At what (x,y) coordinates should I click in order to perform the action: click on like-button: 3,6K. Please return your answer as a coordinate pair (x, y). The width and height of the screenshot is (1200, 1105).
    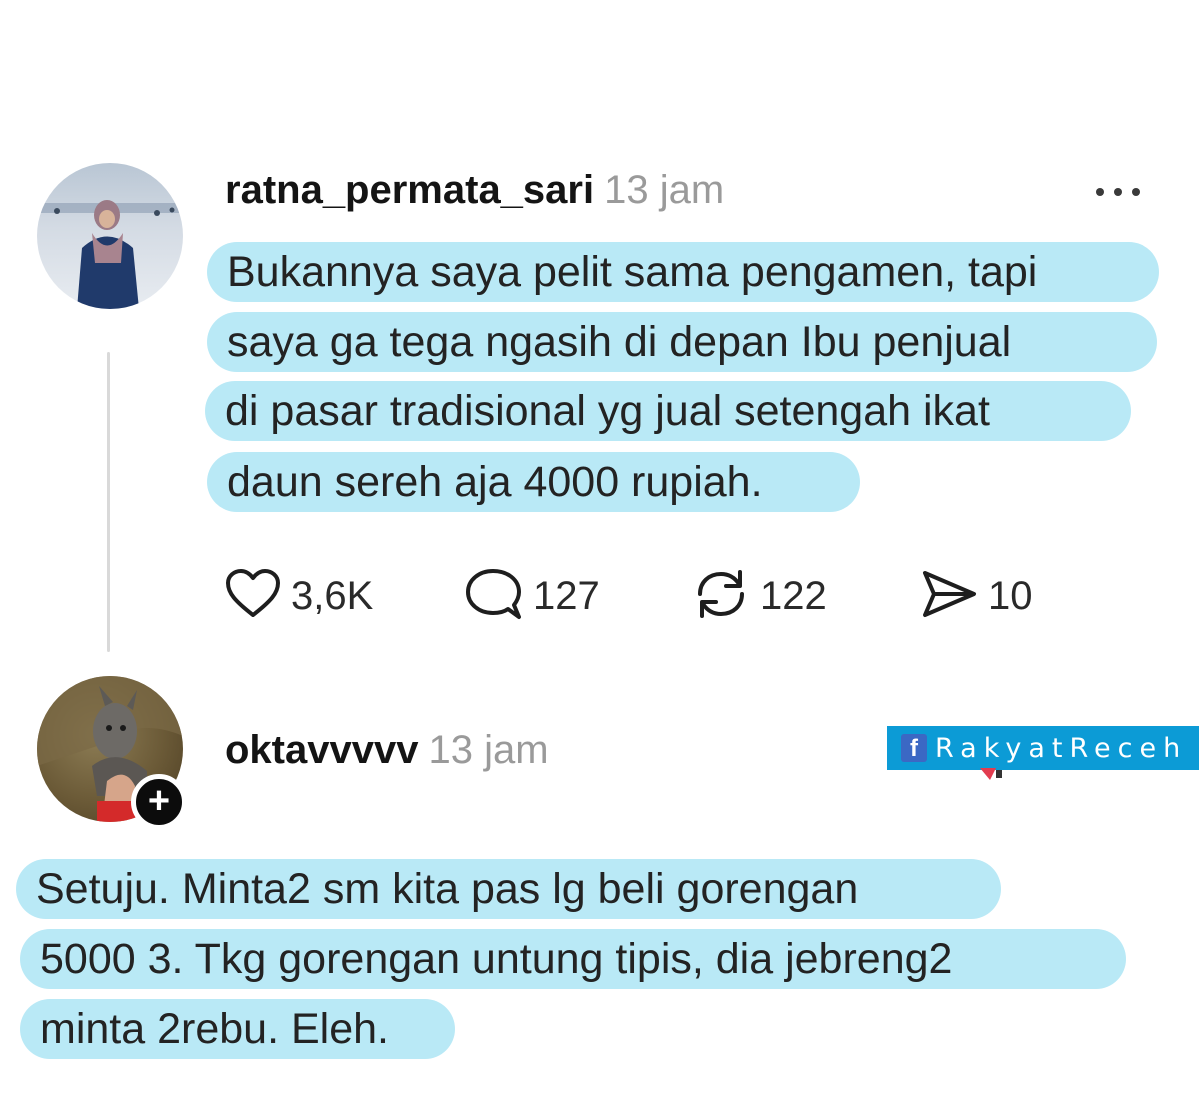
    Looking at the image, I should click on (299, 596).